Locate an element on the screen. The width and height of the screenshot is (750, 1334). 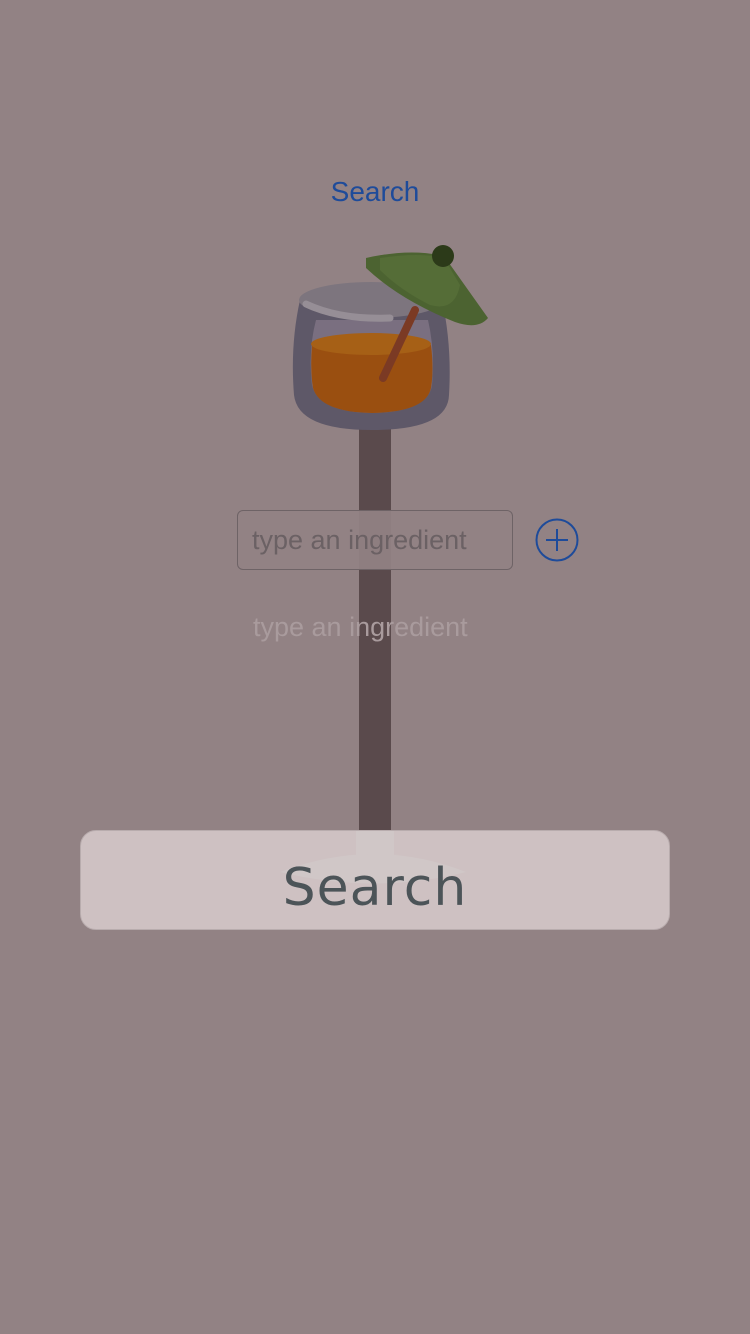
plus-circle-icon is located at coordinates (557, 540).